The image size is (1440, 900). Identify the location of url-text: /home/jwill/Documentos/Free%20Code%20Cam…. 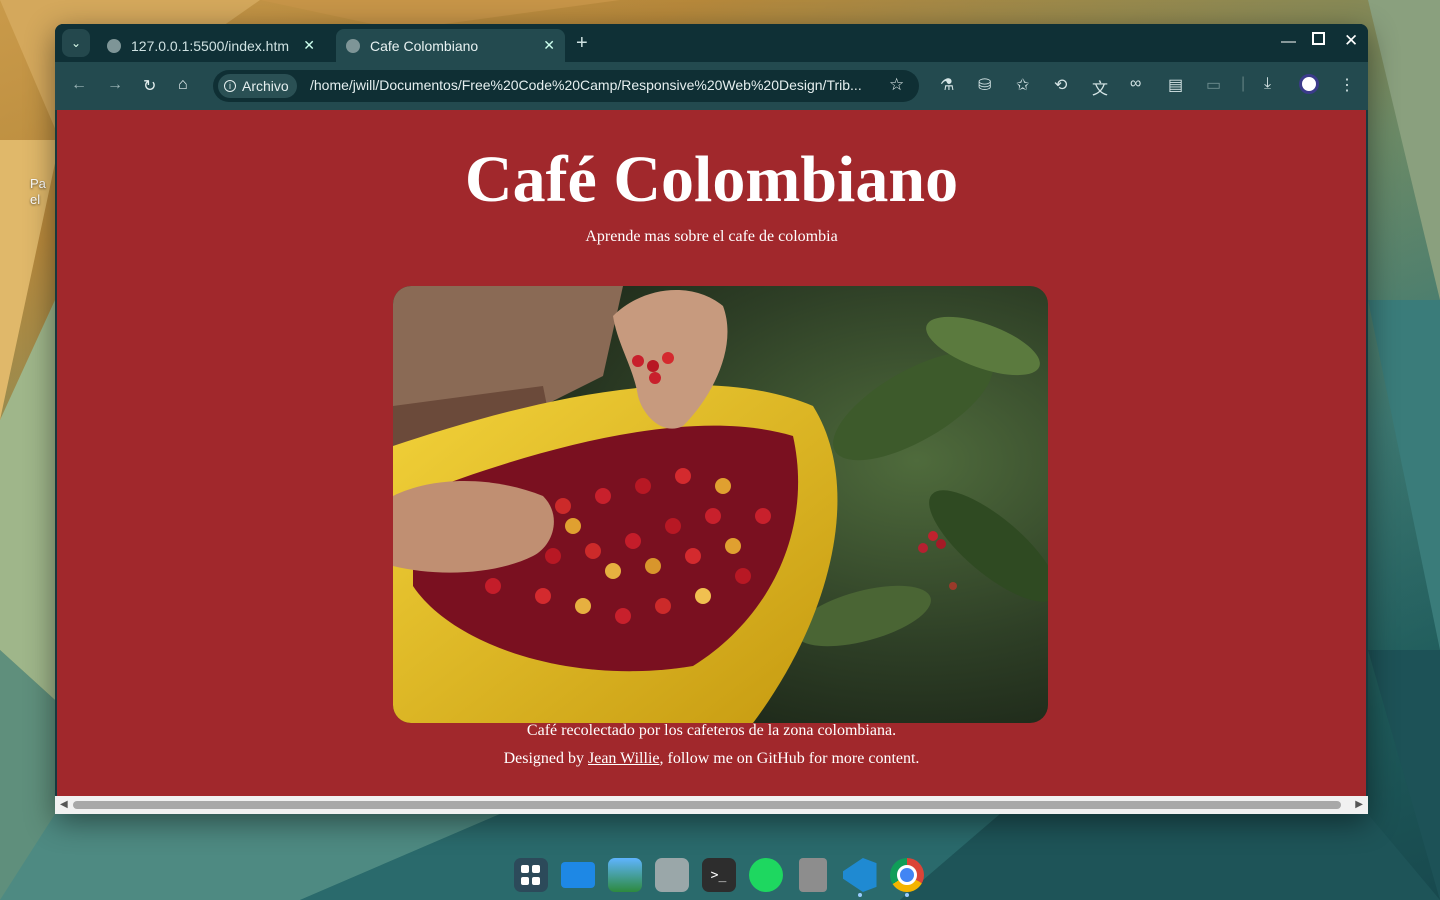
(595, 85).